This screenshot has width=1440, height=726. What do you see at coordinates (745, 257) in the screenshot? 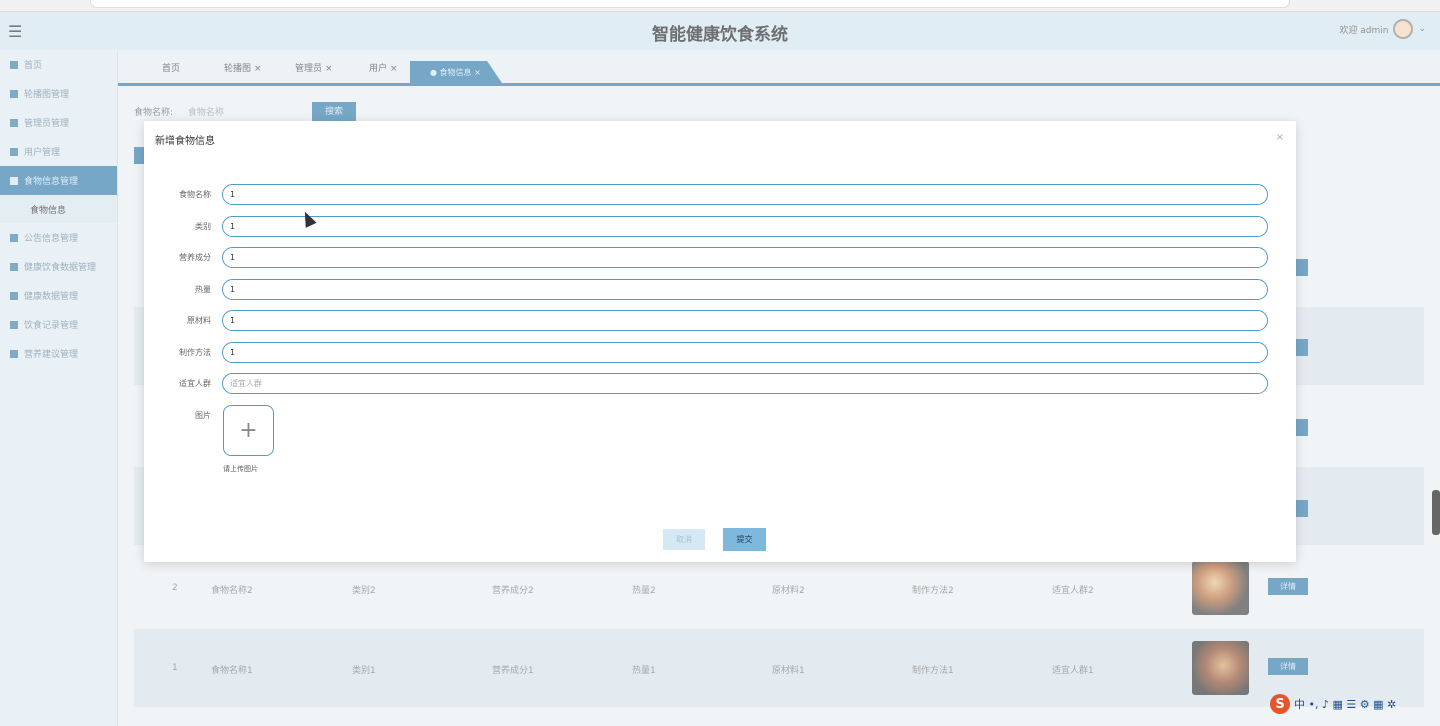
I see `nutrition-input` at bounding box center [745, 257].